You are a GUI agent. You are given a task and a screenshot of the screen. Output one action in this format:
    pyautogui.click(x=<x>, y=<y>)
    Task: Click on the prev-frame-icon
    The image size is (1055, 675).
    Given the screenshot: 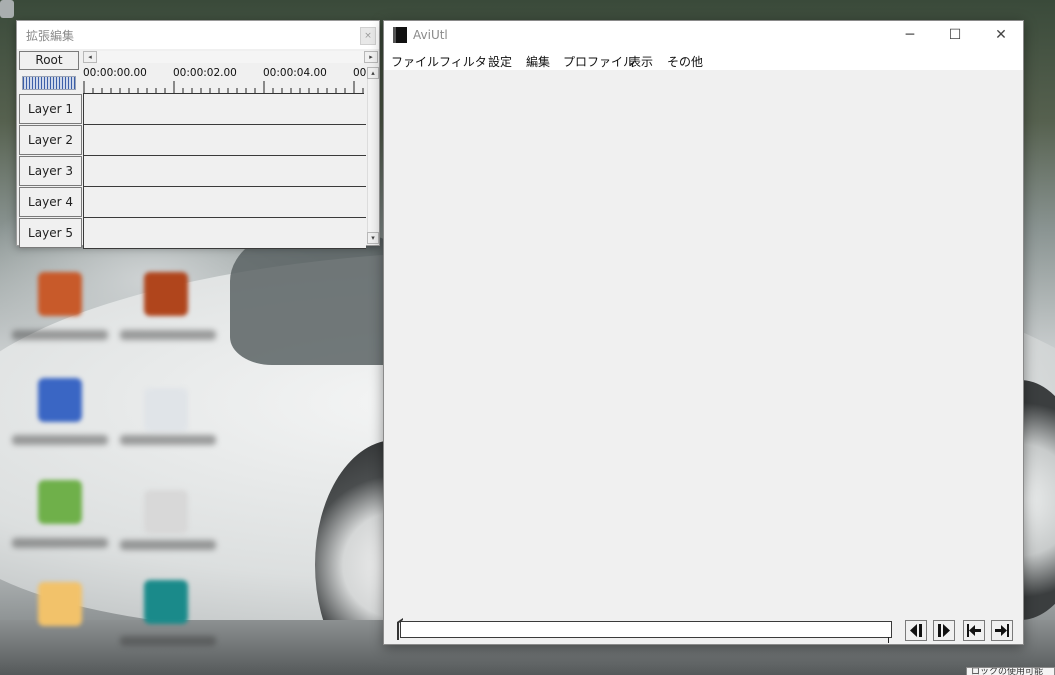 What is the action you would take?
    pyautogui.click(x=916, y=630)
    